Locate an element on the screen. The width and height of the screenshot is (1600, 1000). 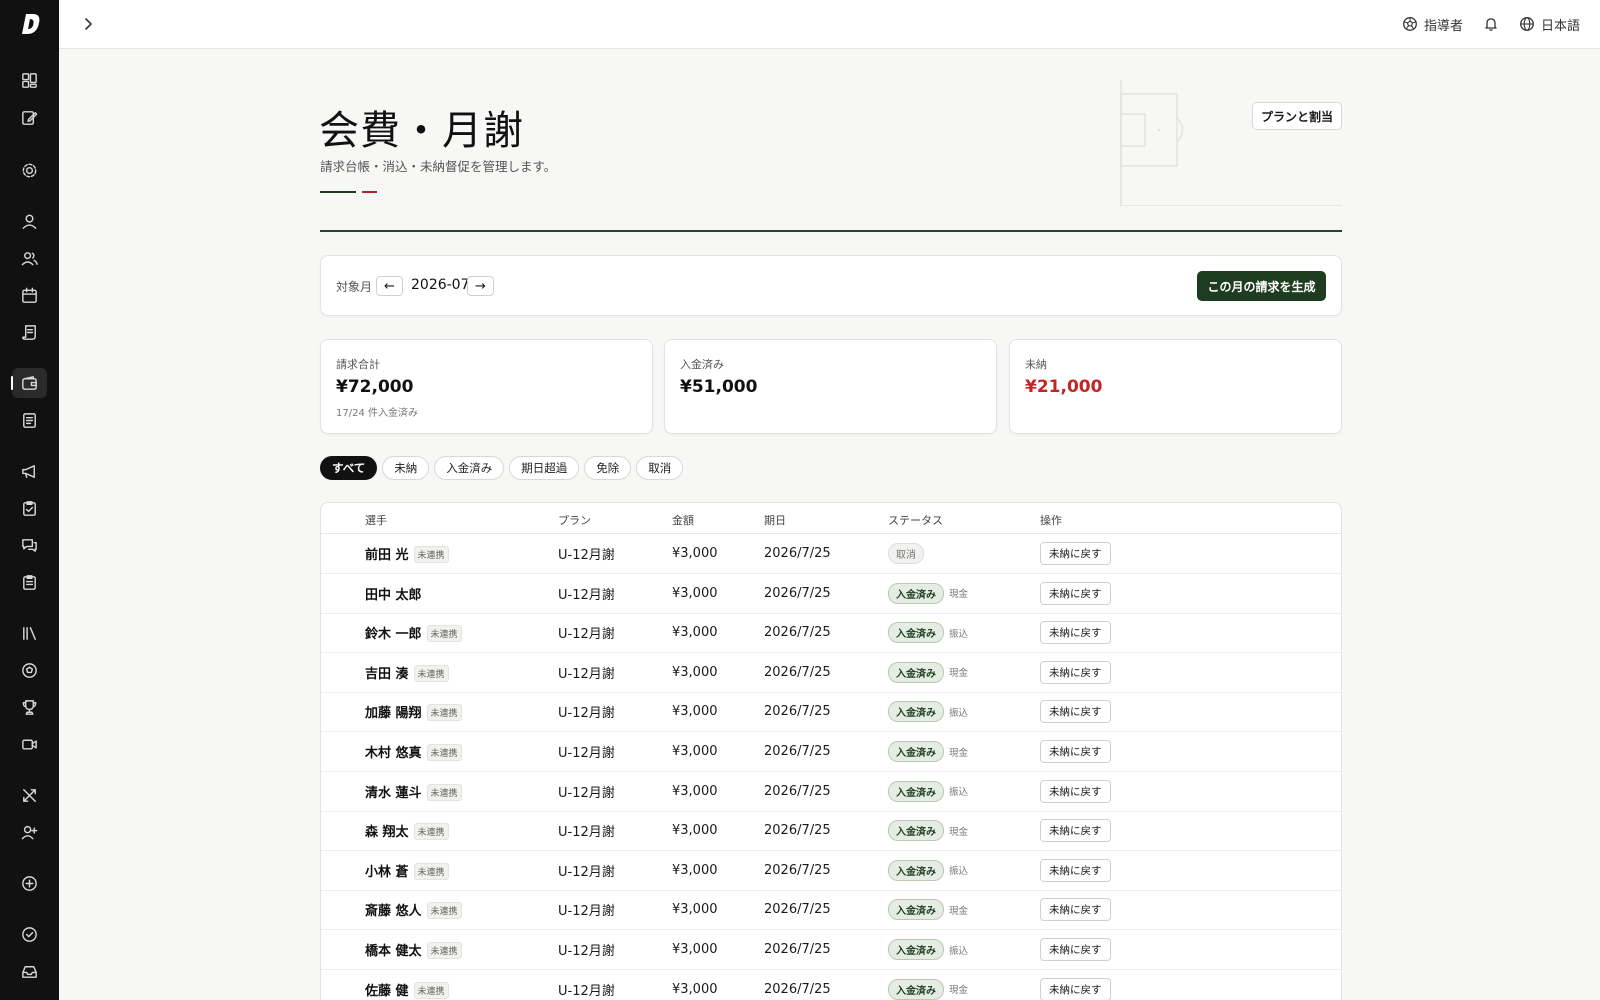
sidebar-item-library is located at coordinates (29, 633).